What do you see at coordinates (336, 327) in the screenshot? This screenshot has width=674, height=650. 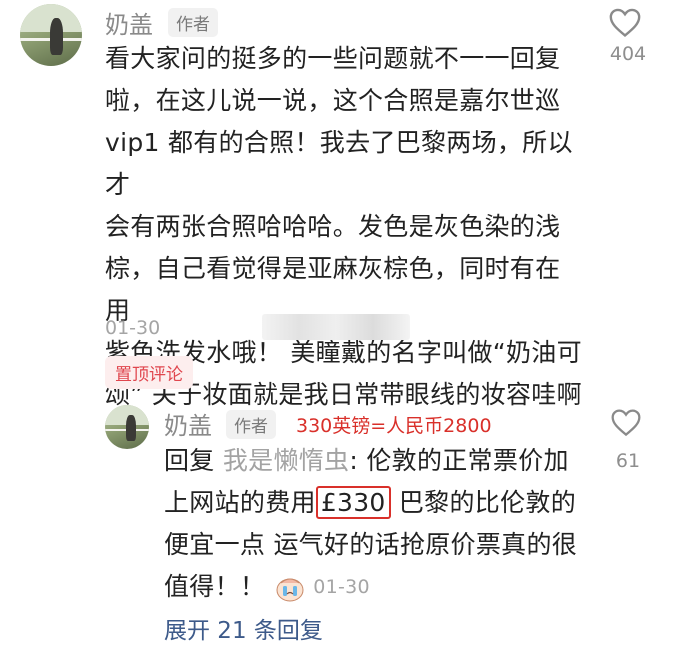 I see `blurred-location` at bounding box center [336, 327].